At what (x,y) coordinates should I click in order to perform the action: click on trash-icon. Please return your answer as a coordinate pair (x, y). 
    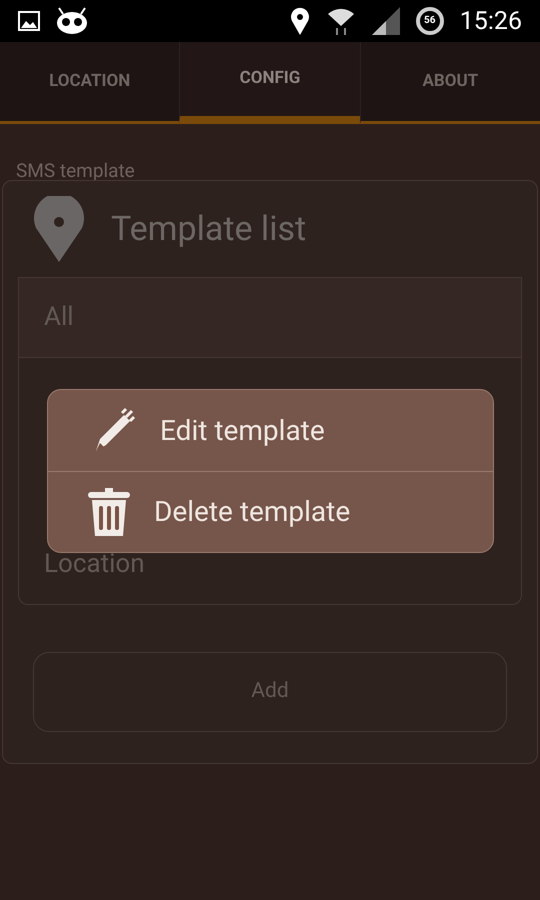
    Looking at the image, I should click on (109, 512).